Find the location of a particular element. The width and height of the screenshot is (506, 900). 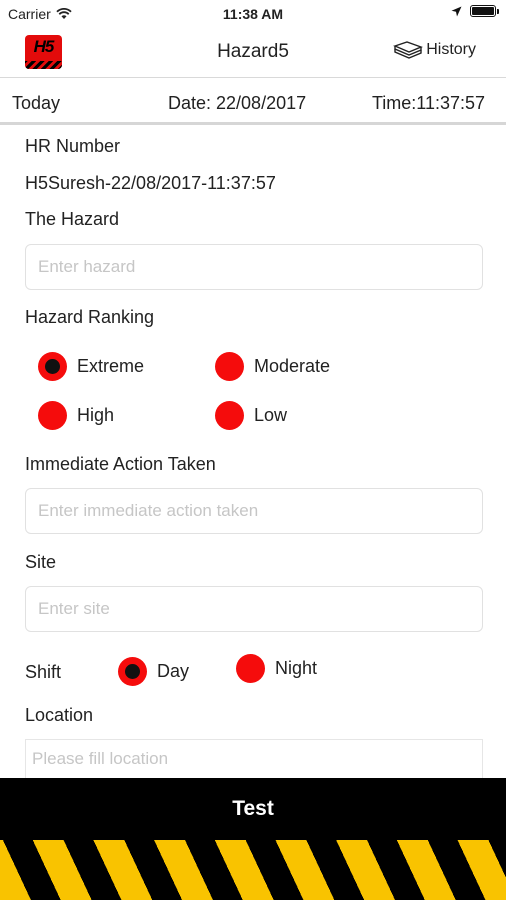

ranking-option-label: Low is located at coordinates (271, 415).